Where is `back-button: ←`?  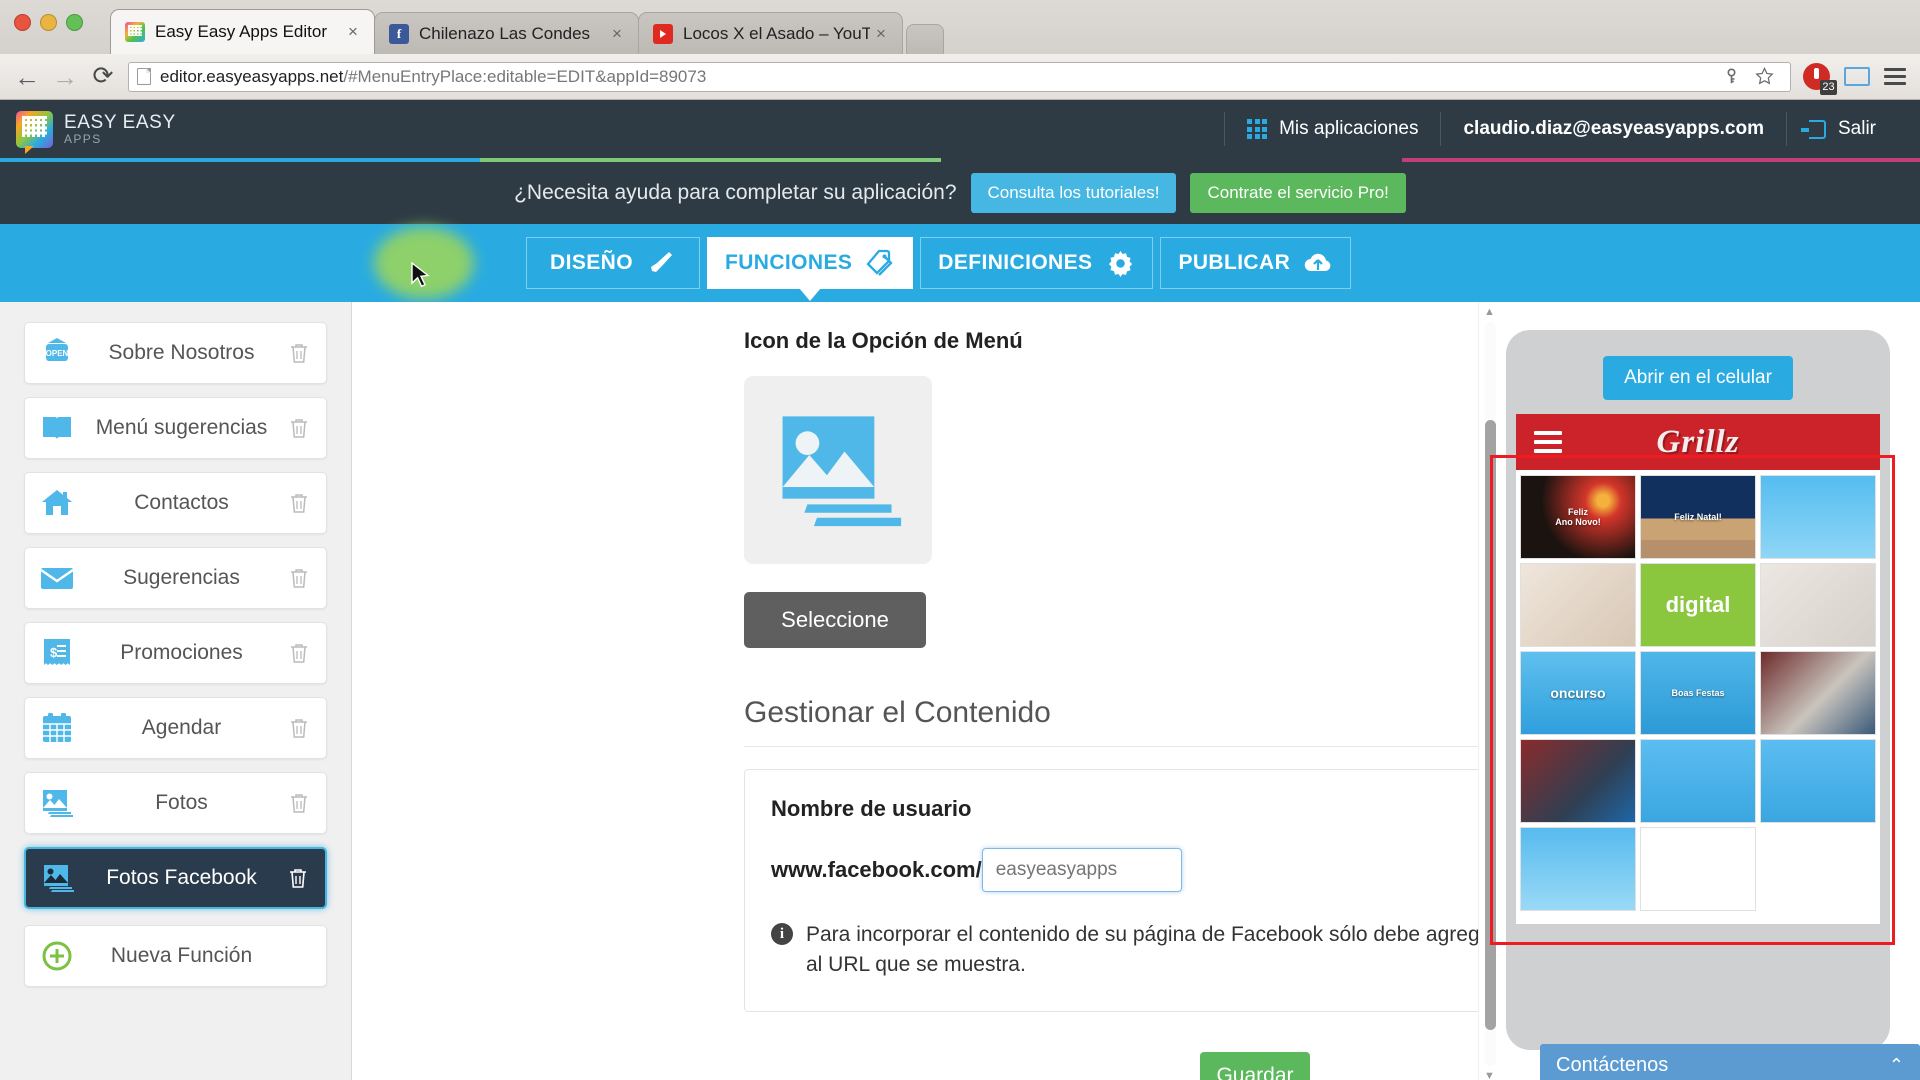
back-button: ← is located at coordinates (27, 77).